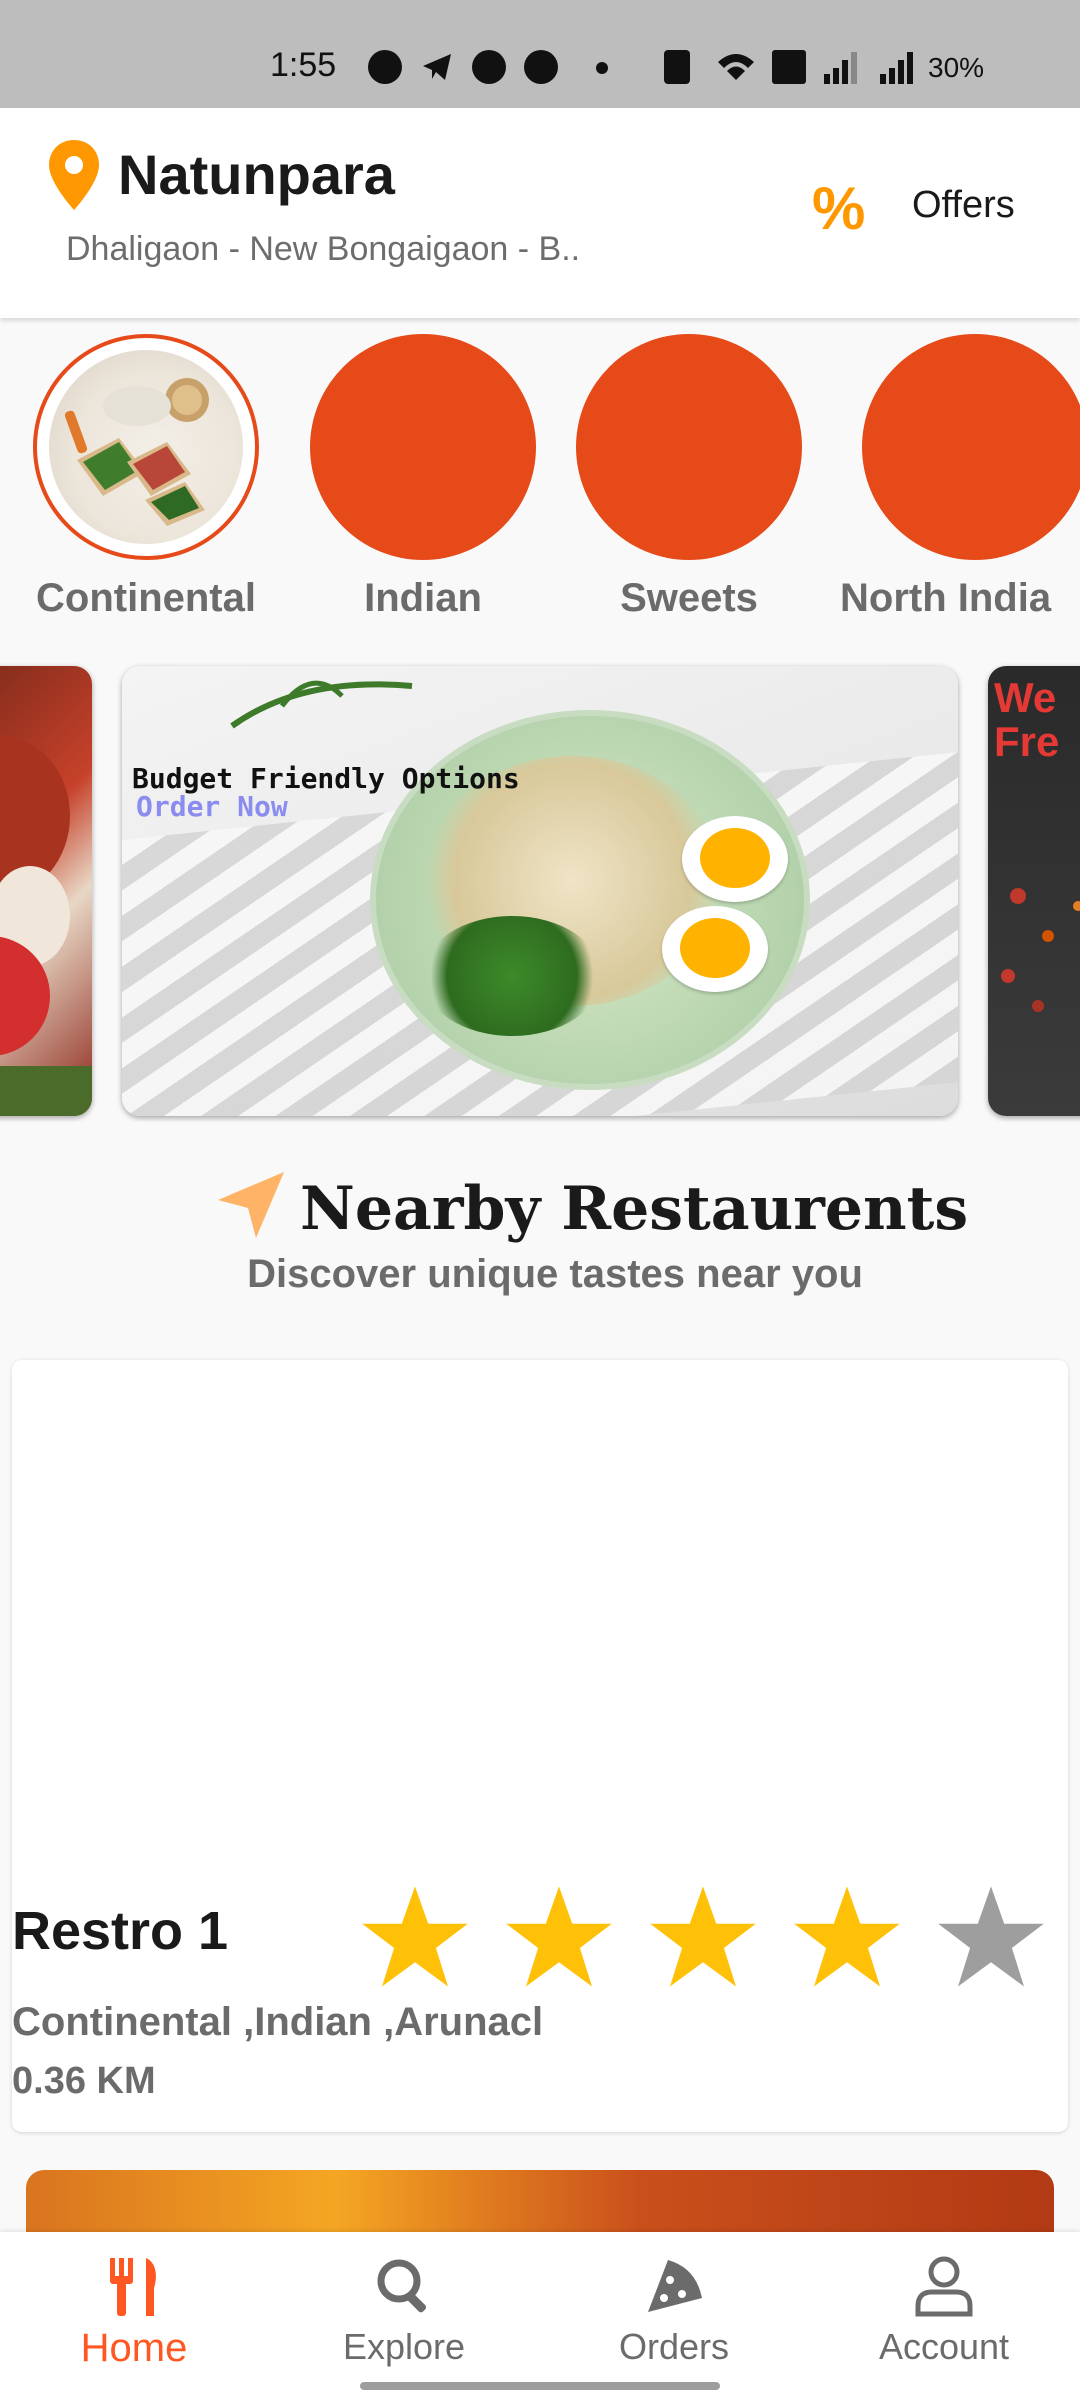 The height and width of the screenshot is (2400, 1080). What do you see at coordinates (256, 174) in the screenshot?
I see `location-title: Natunpara` at bounding box center [256, 174].